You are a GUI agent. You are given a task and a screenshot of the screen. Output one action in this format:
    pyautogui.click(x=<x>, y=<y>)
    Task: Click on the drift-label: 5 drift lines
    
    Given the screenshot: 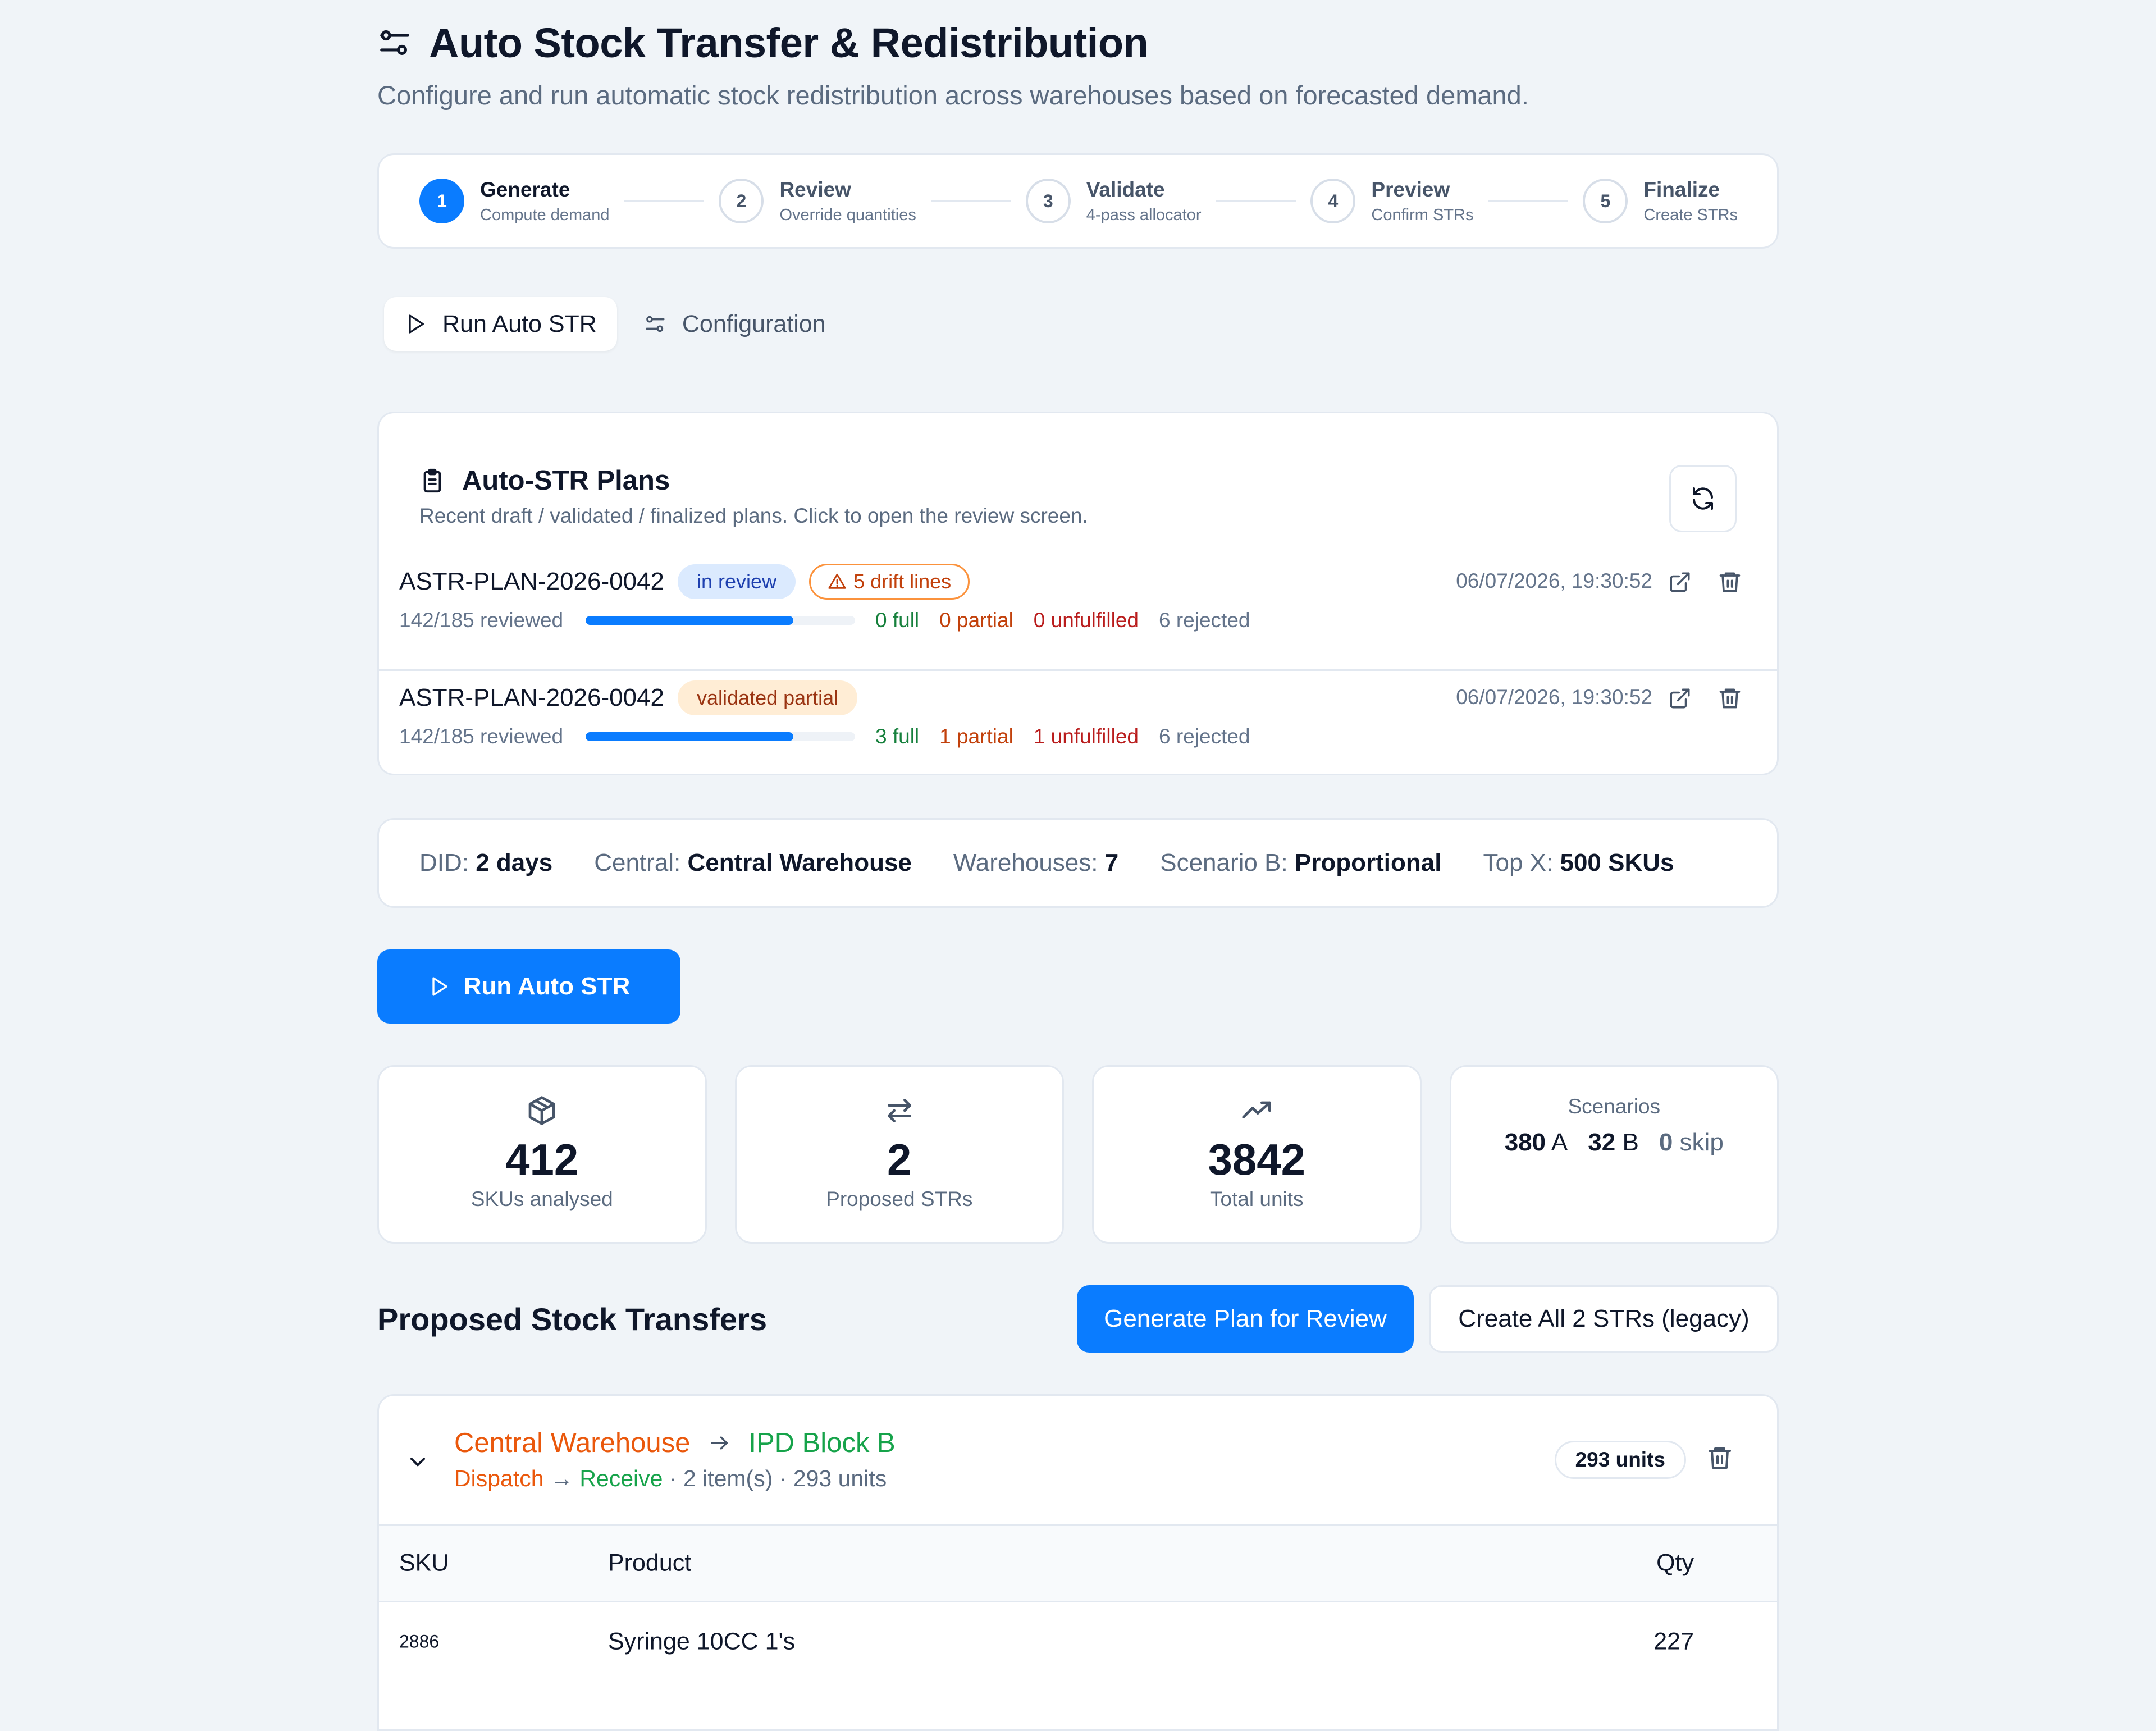 What is the action you would take?
    pyautogui.click(x=902, y=581)
    